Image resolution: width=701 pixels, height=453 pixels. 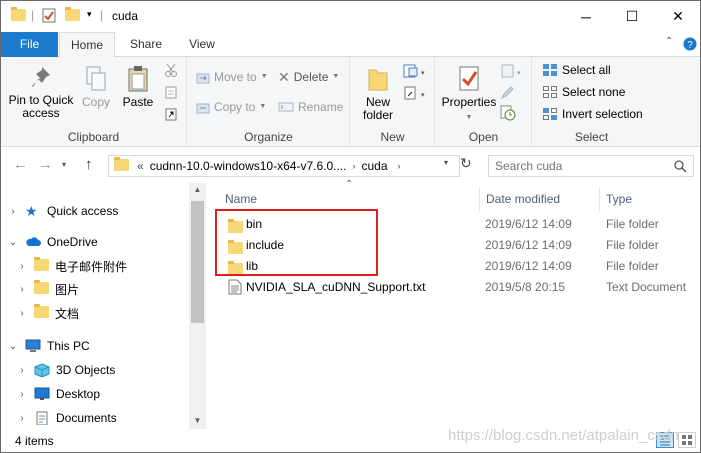 What do you see at coordinates (308, 77) in the screenshot?
I see `delete-button: ✕ Delete ▼` at bounding box center [308, 77].